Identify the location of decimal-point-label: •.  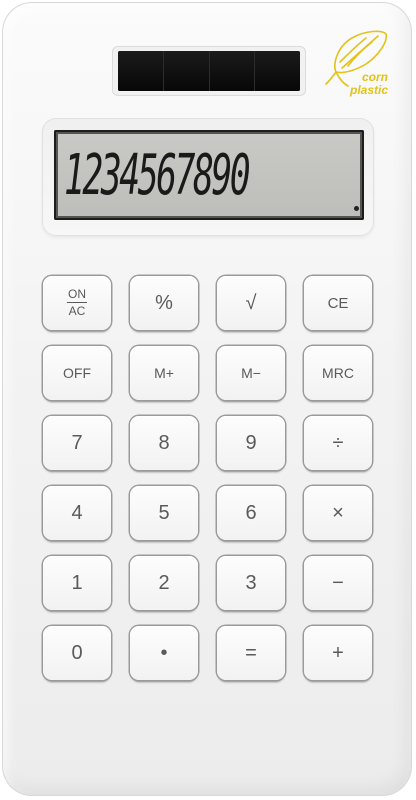
(164, 652).